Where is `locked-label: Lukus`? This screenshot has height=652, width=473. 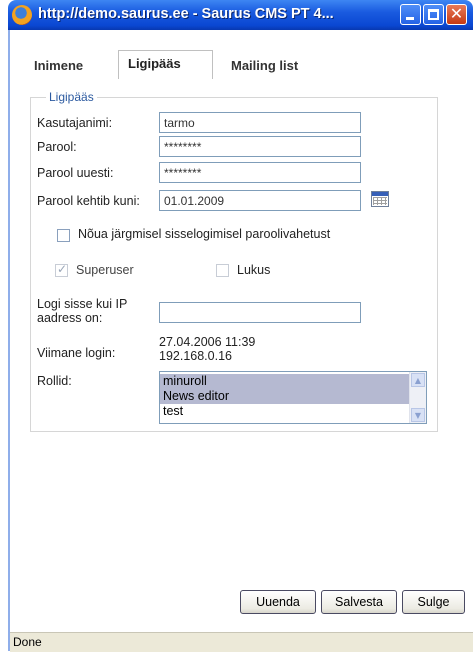
locked-label: Lukus is located at coordinates (254, 270).